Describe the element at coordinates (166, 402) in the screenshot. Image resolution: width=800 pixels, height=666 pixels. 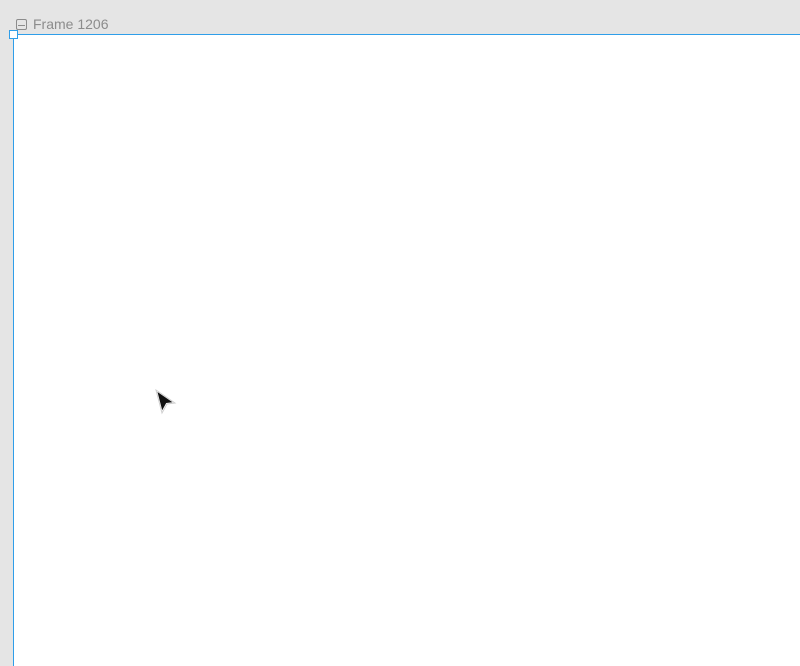
I see `arrow-cursor-icon` at that location.